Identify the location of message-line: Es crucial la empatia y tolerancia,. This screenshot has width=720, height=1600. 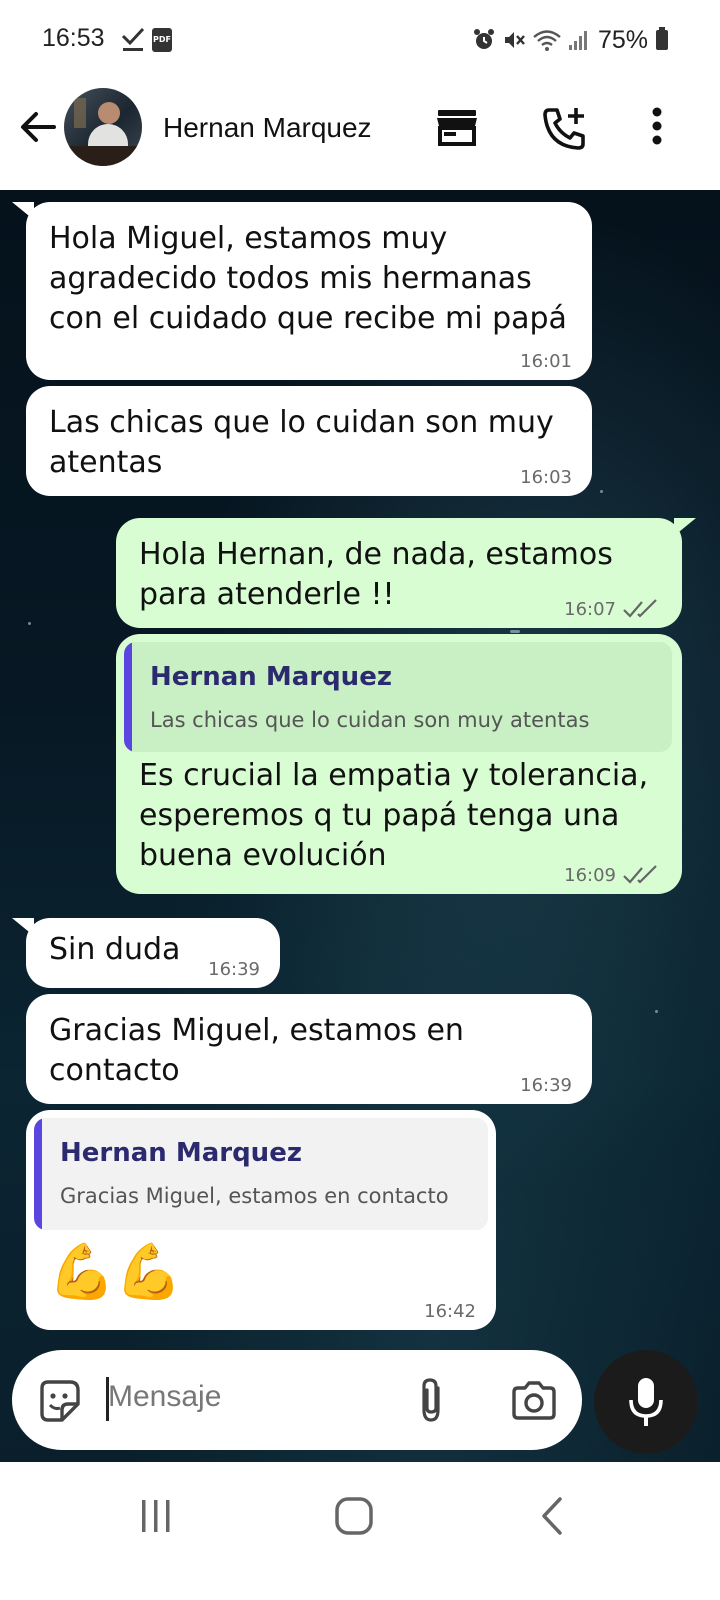
(394, 775).